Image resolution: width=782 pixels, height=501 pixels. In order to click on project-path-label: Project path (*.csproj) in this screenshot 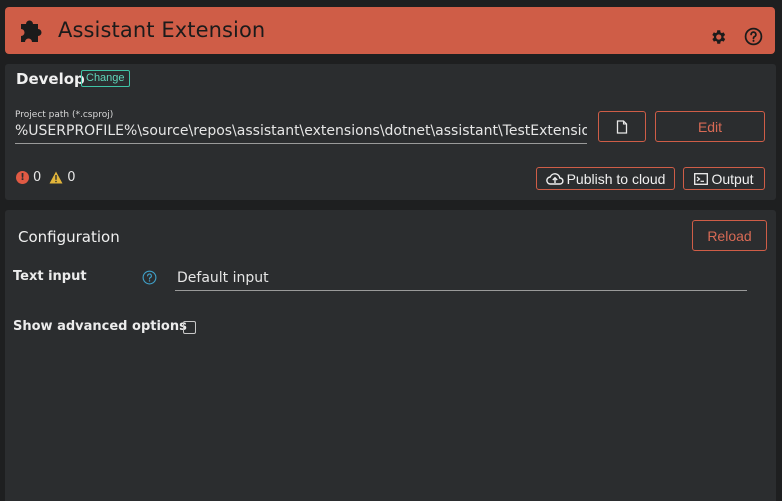, I will do `click(64, 115)`.